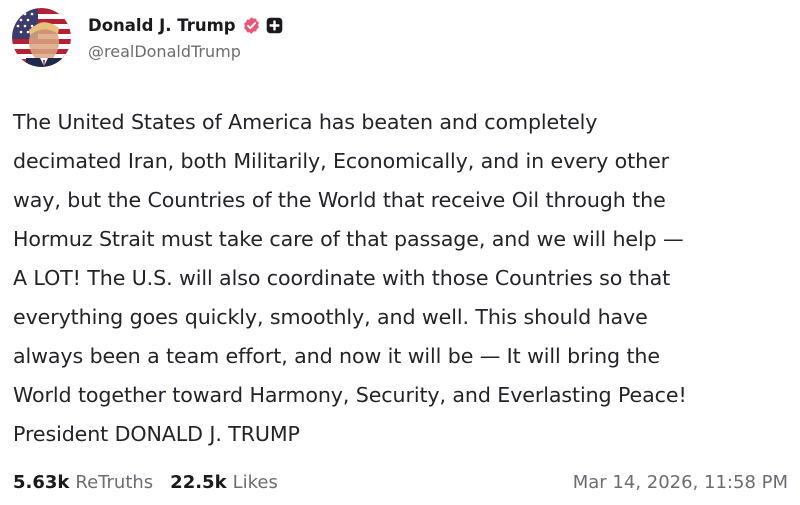  I want to click on display-name: Donald J. Trump, so click(162, 25).